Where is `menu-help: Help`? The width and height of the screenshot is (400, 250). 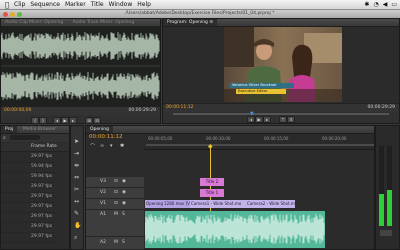
menu-help: Help is located at coordinates (146, 4).